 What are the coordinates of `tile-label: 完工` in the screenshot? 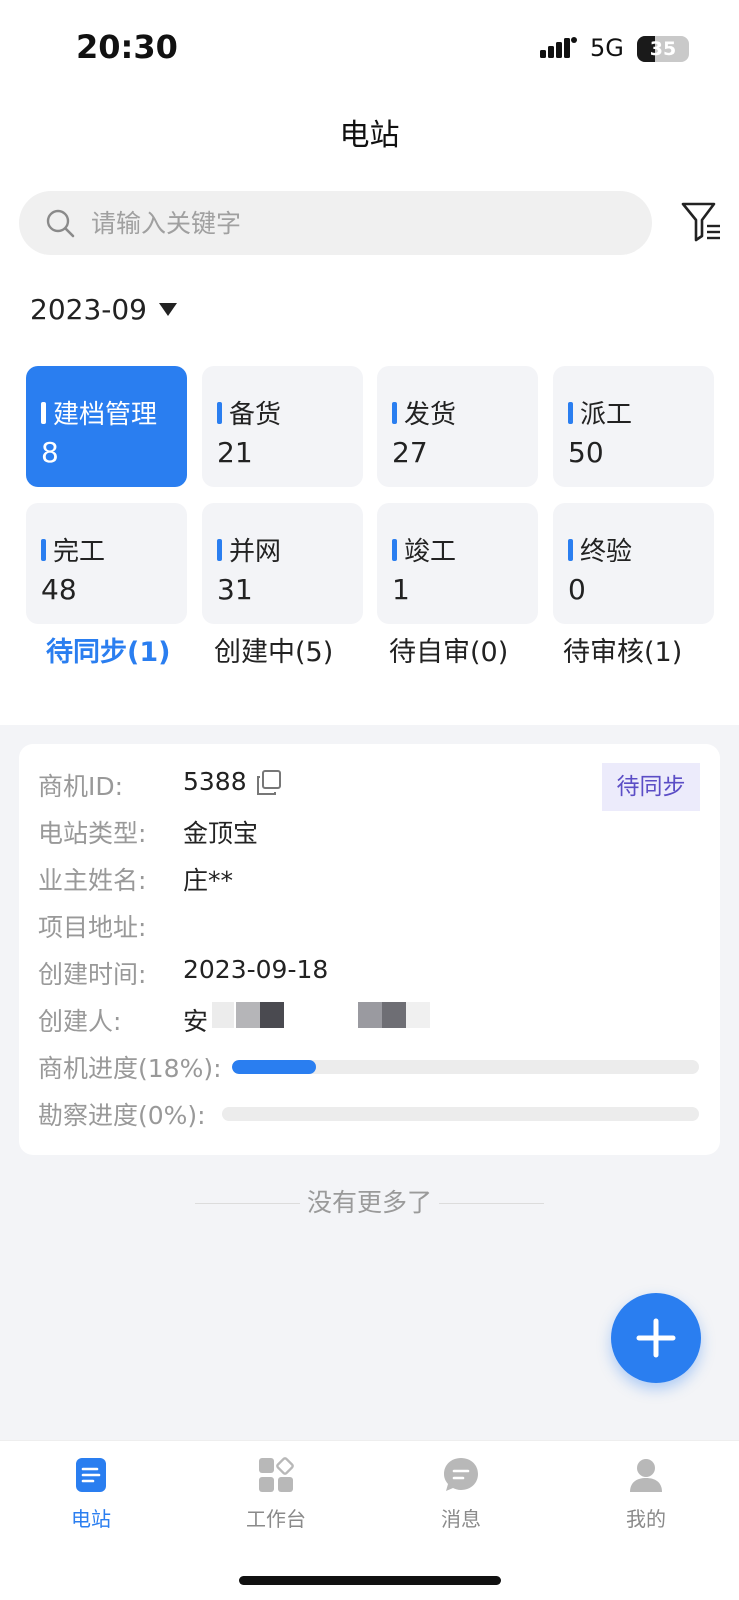 It's located at (79, 552).